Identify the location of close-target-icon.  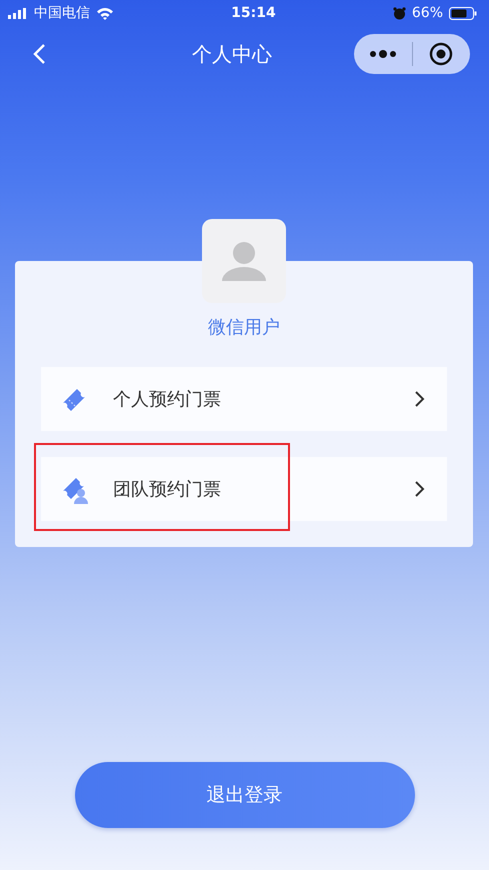
(441, 54).